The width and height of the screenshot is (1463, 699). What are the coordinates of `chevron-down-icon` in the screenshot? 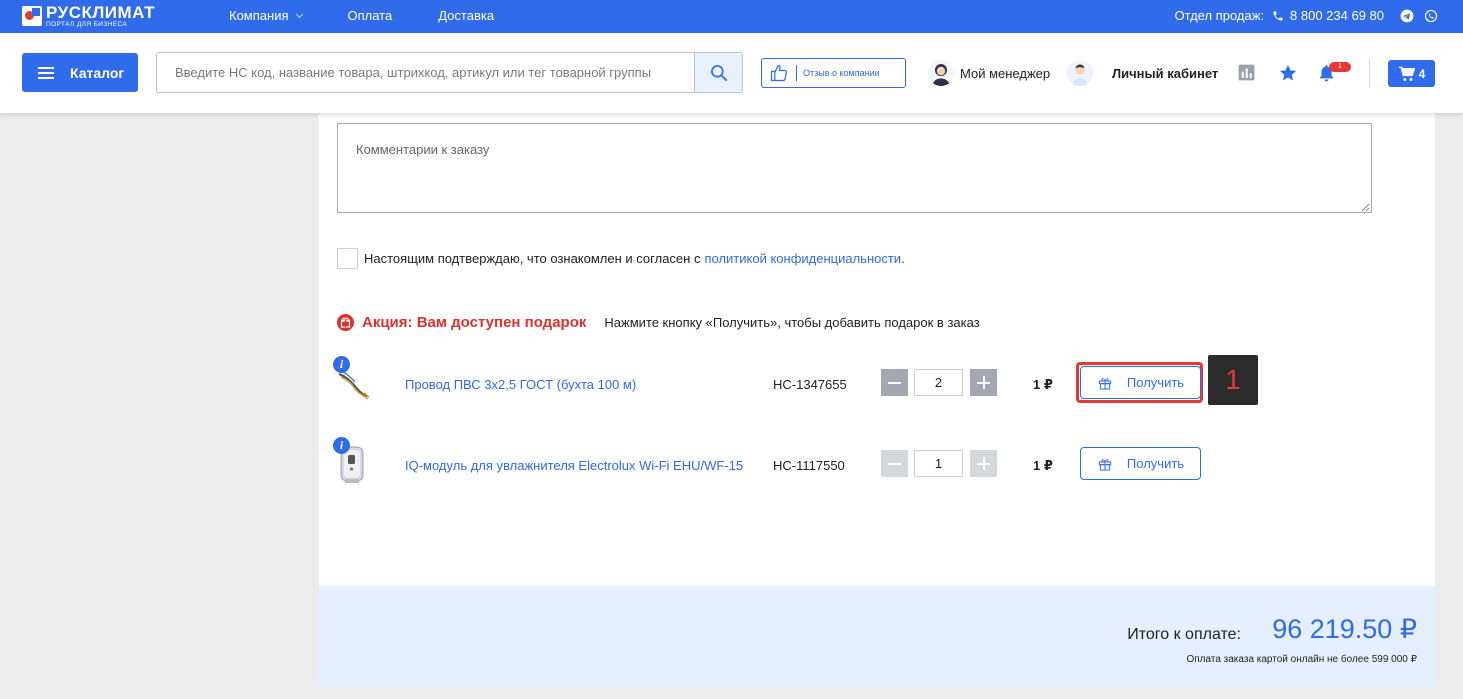 It's located at (299, 14).